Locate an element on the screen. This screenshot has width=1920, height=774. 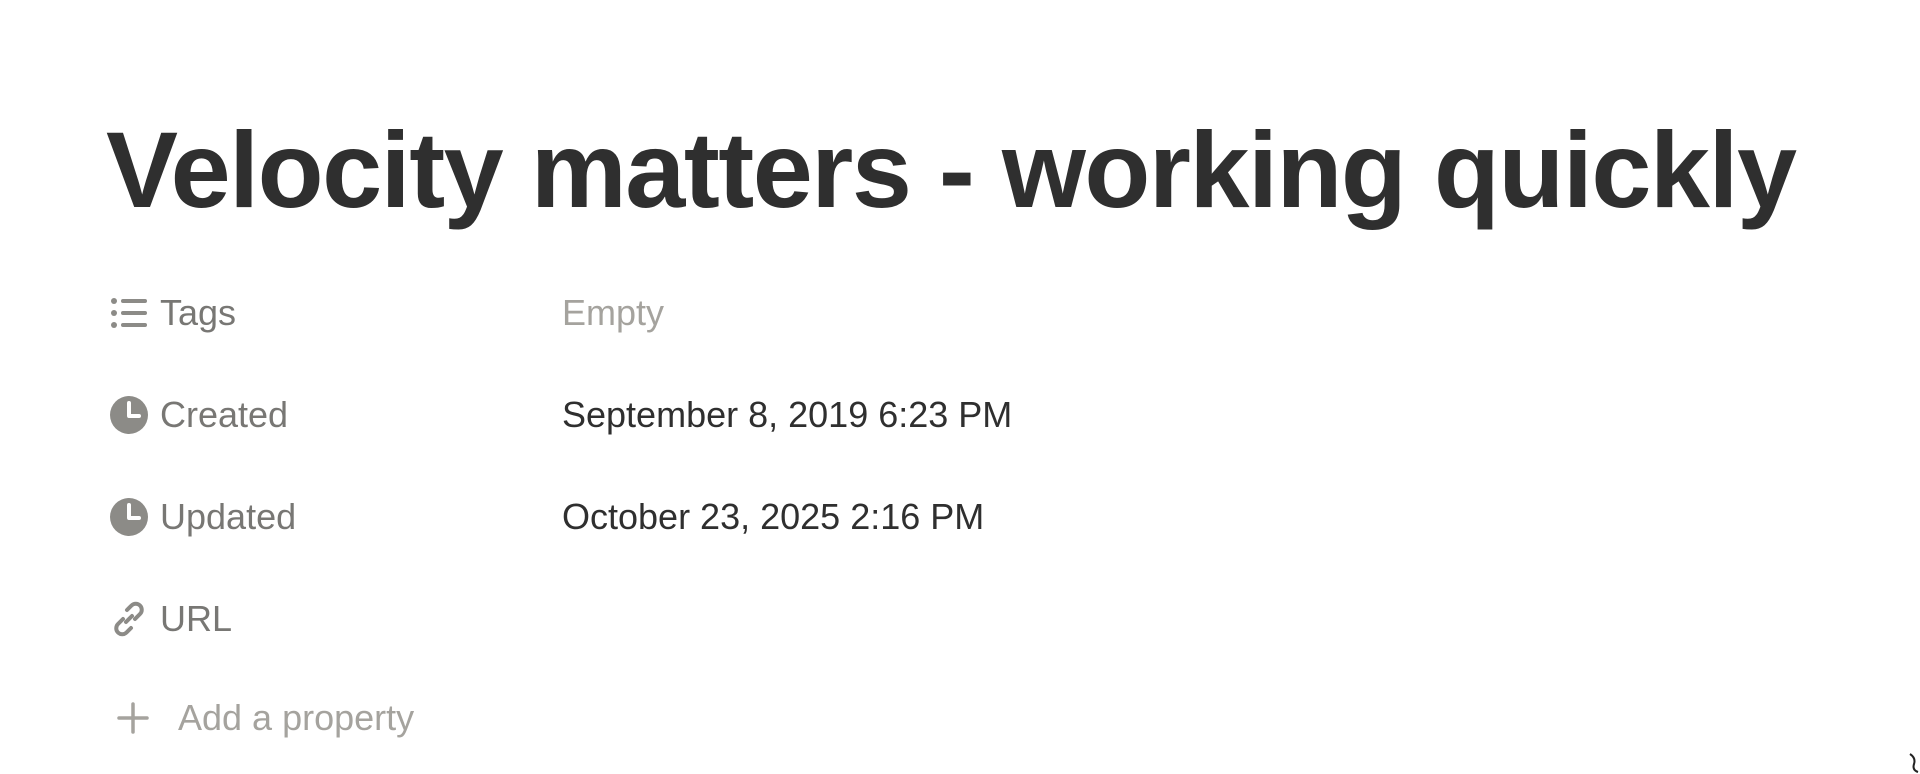
property-name-tags: Tags is located at coordinates (335, 313).